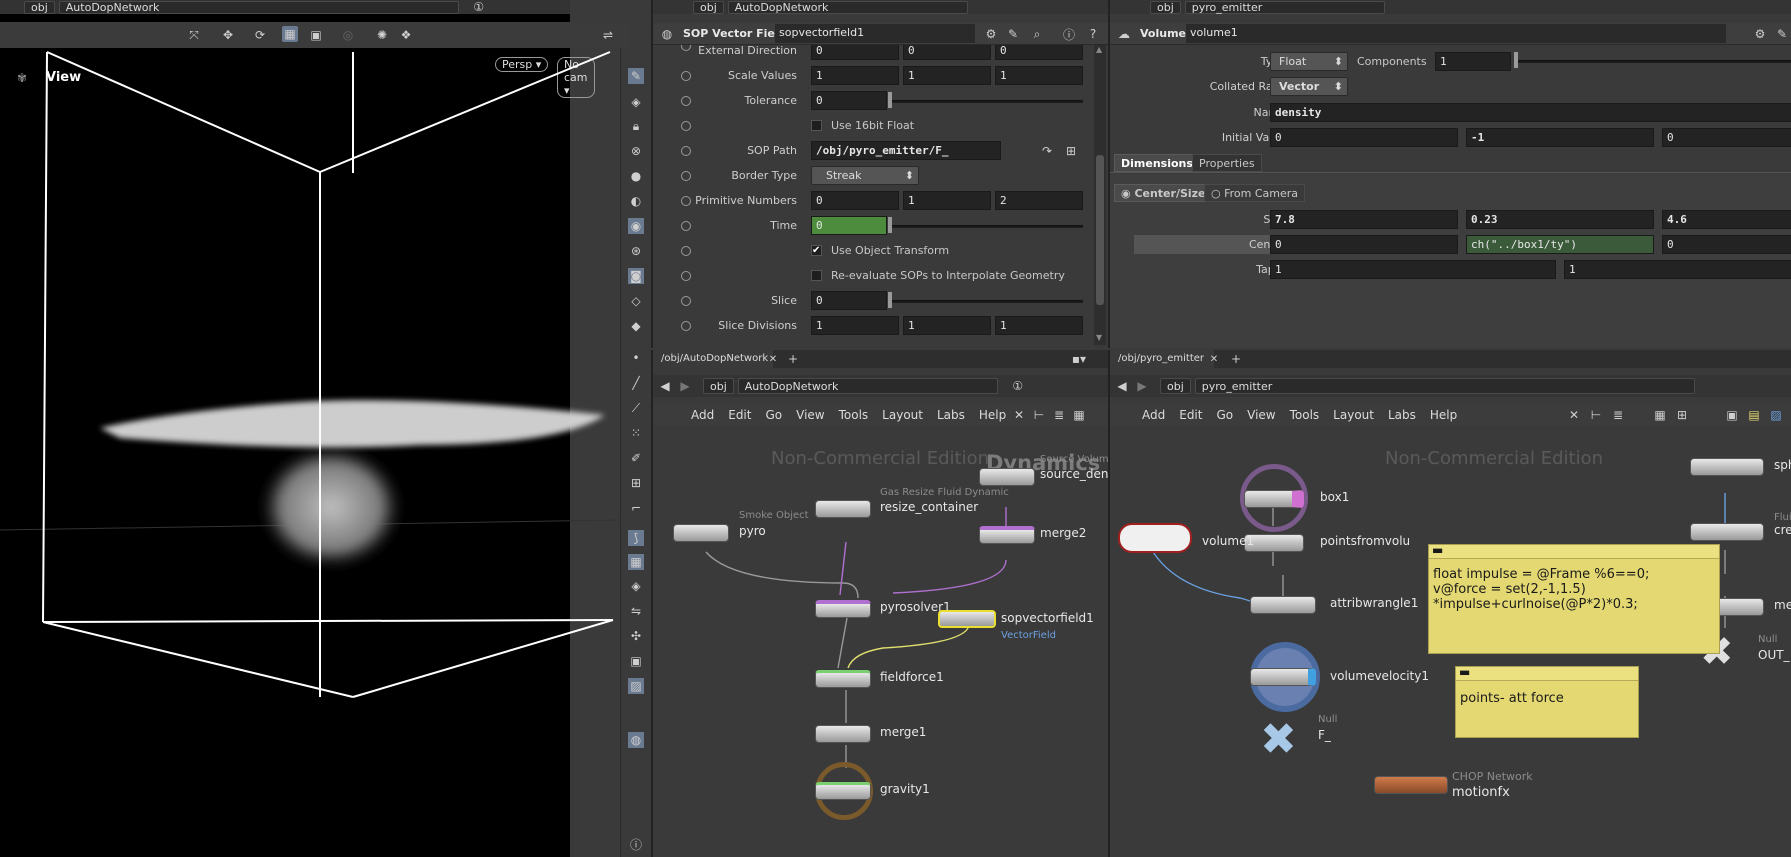 The height and width of the screenshot is (857, 1791). What do you see at coordinates (636, 226) in the screenshot?
I see `point-display-icon: ◉` at bounding box center [636, 226].